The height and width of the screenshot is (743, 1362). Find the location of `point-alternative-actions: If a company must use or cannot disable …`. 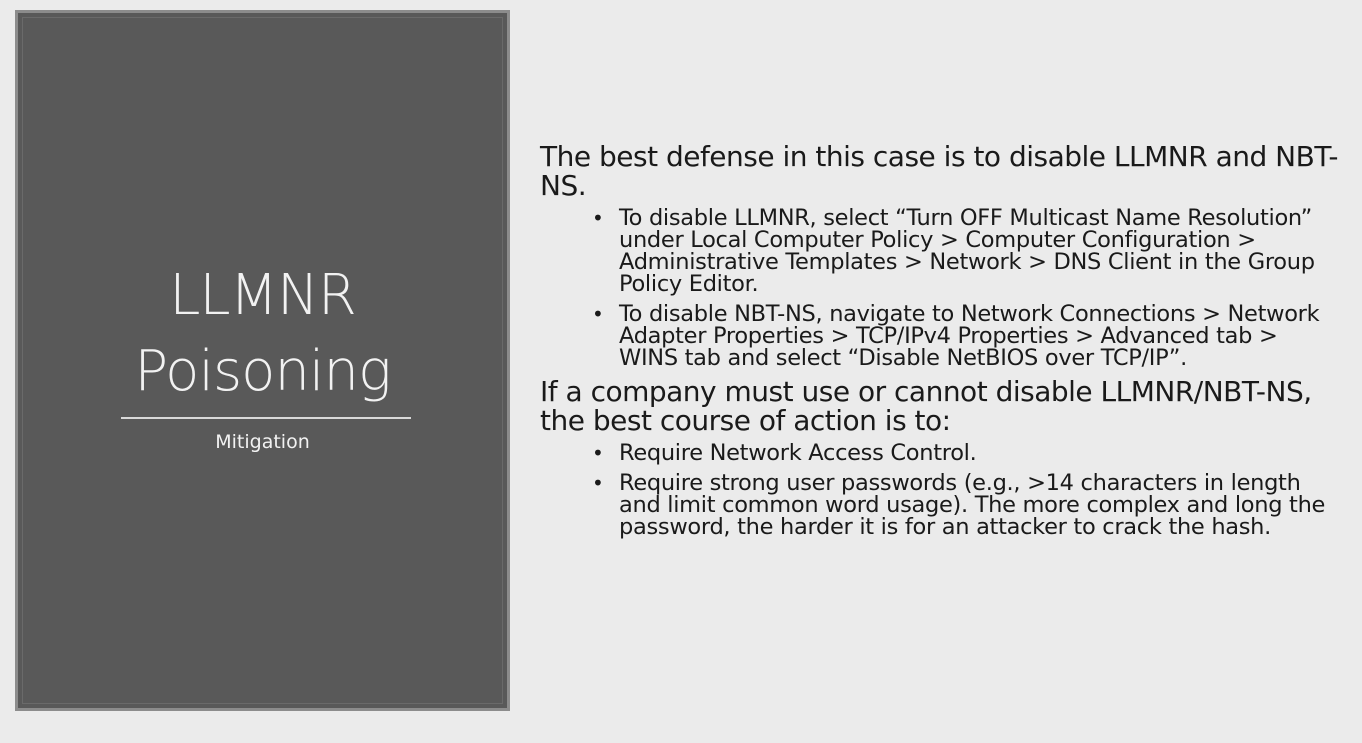

point-alternative-actions: If a company must use or cannot disable … is located at coordinates (926, 406).